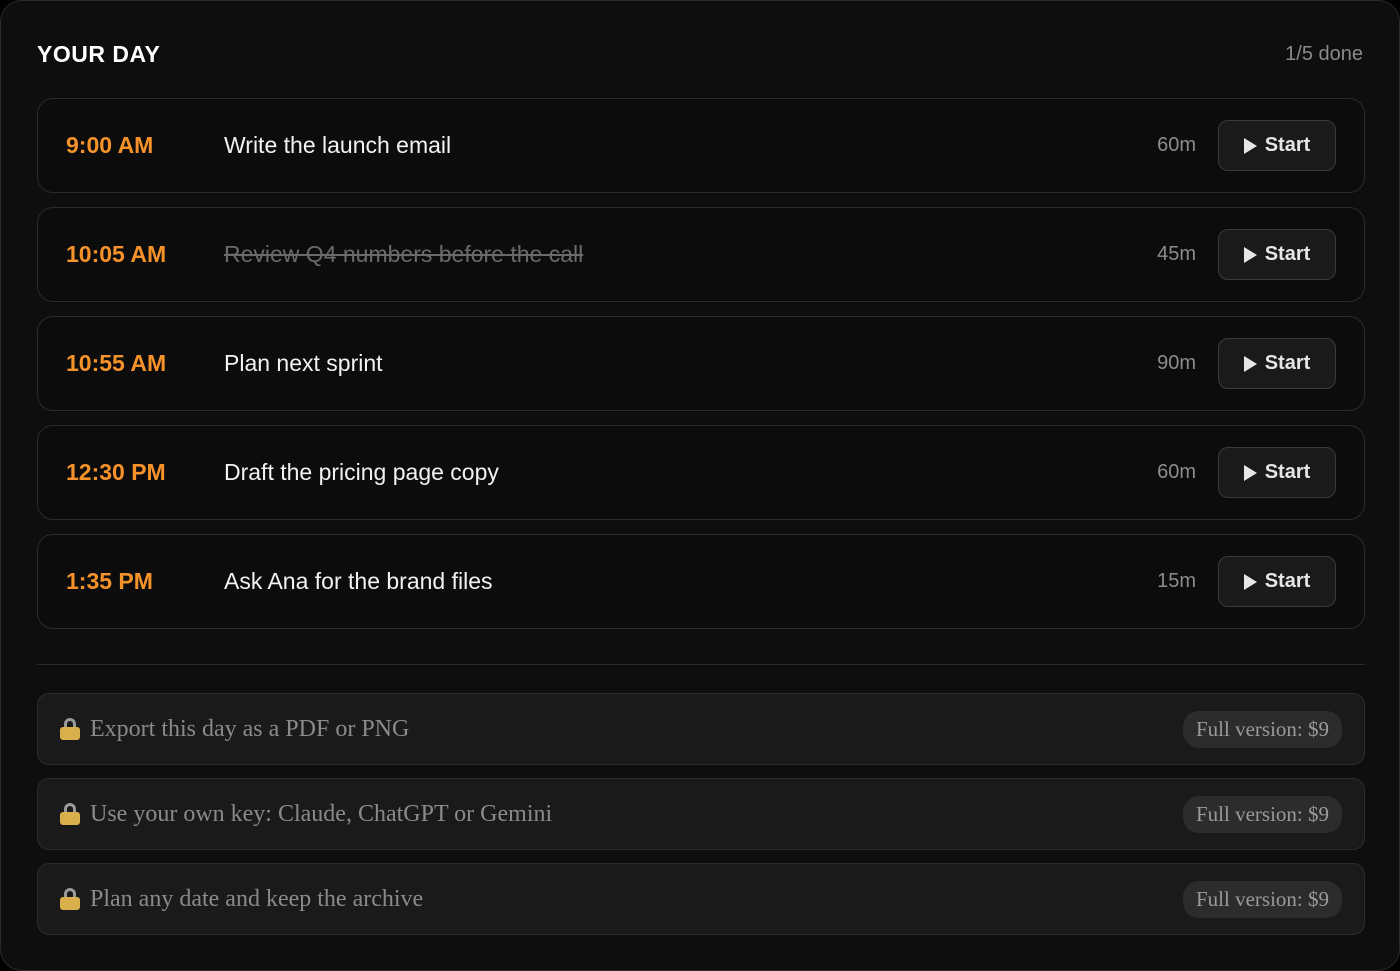 Image resolution: width=1400 pixels, height=971 pixels. Describe the element at coordinates (701, 145) in the screenshot. I see `task-row: 9:00 AM Write the launch email 60m Start` at that location.